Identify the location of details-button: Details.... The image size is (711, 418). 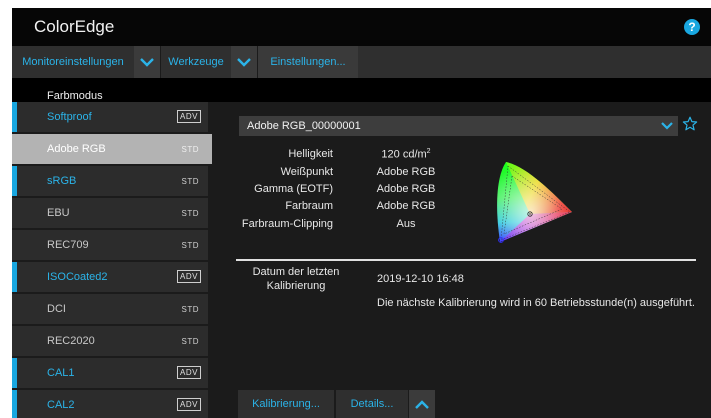
(372, 404).